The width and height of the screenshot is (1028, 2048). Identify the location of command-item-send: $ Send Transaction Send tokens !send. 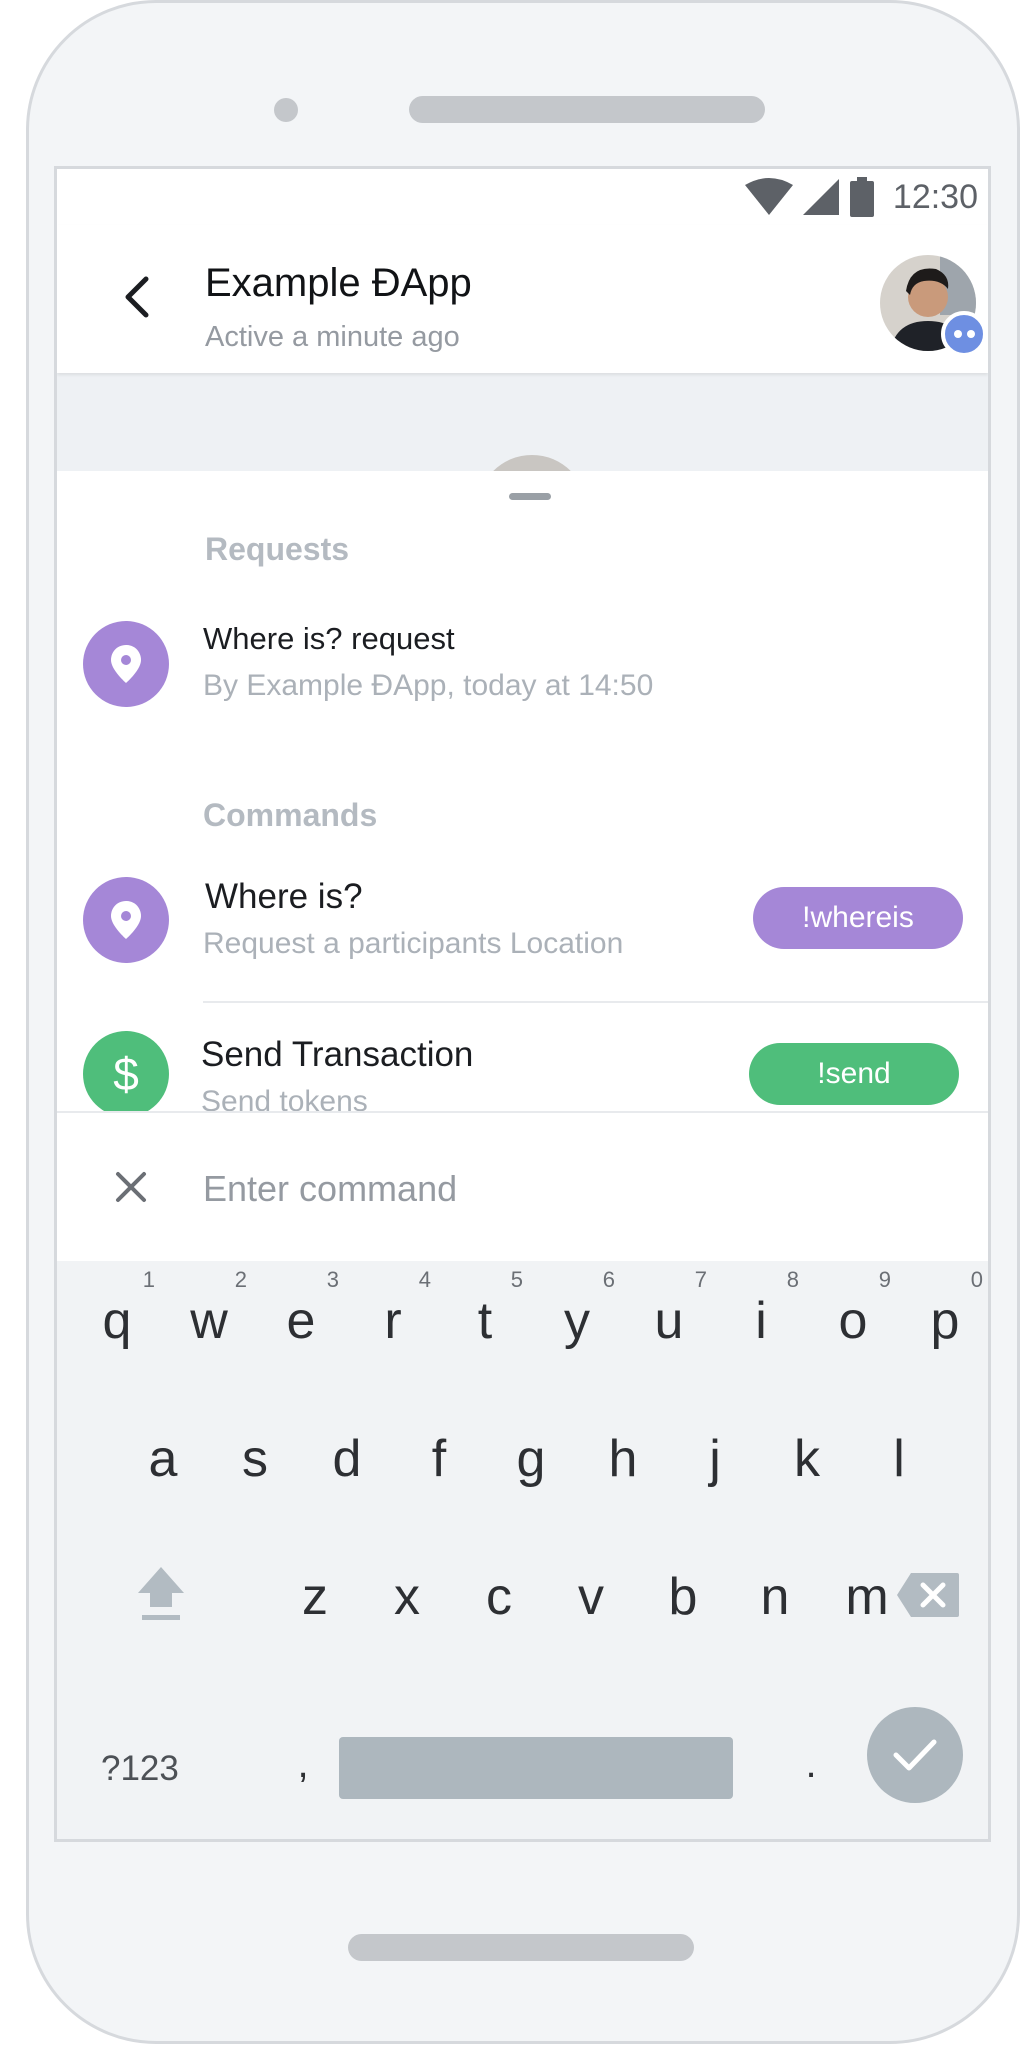
(522, 1071).